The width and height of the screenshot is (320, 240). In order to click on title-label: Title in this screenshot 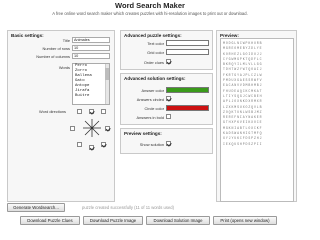, I will do `click(66, 40)`.